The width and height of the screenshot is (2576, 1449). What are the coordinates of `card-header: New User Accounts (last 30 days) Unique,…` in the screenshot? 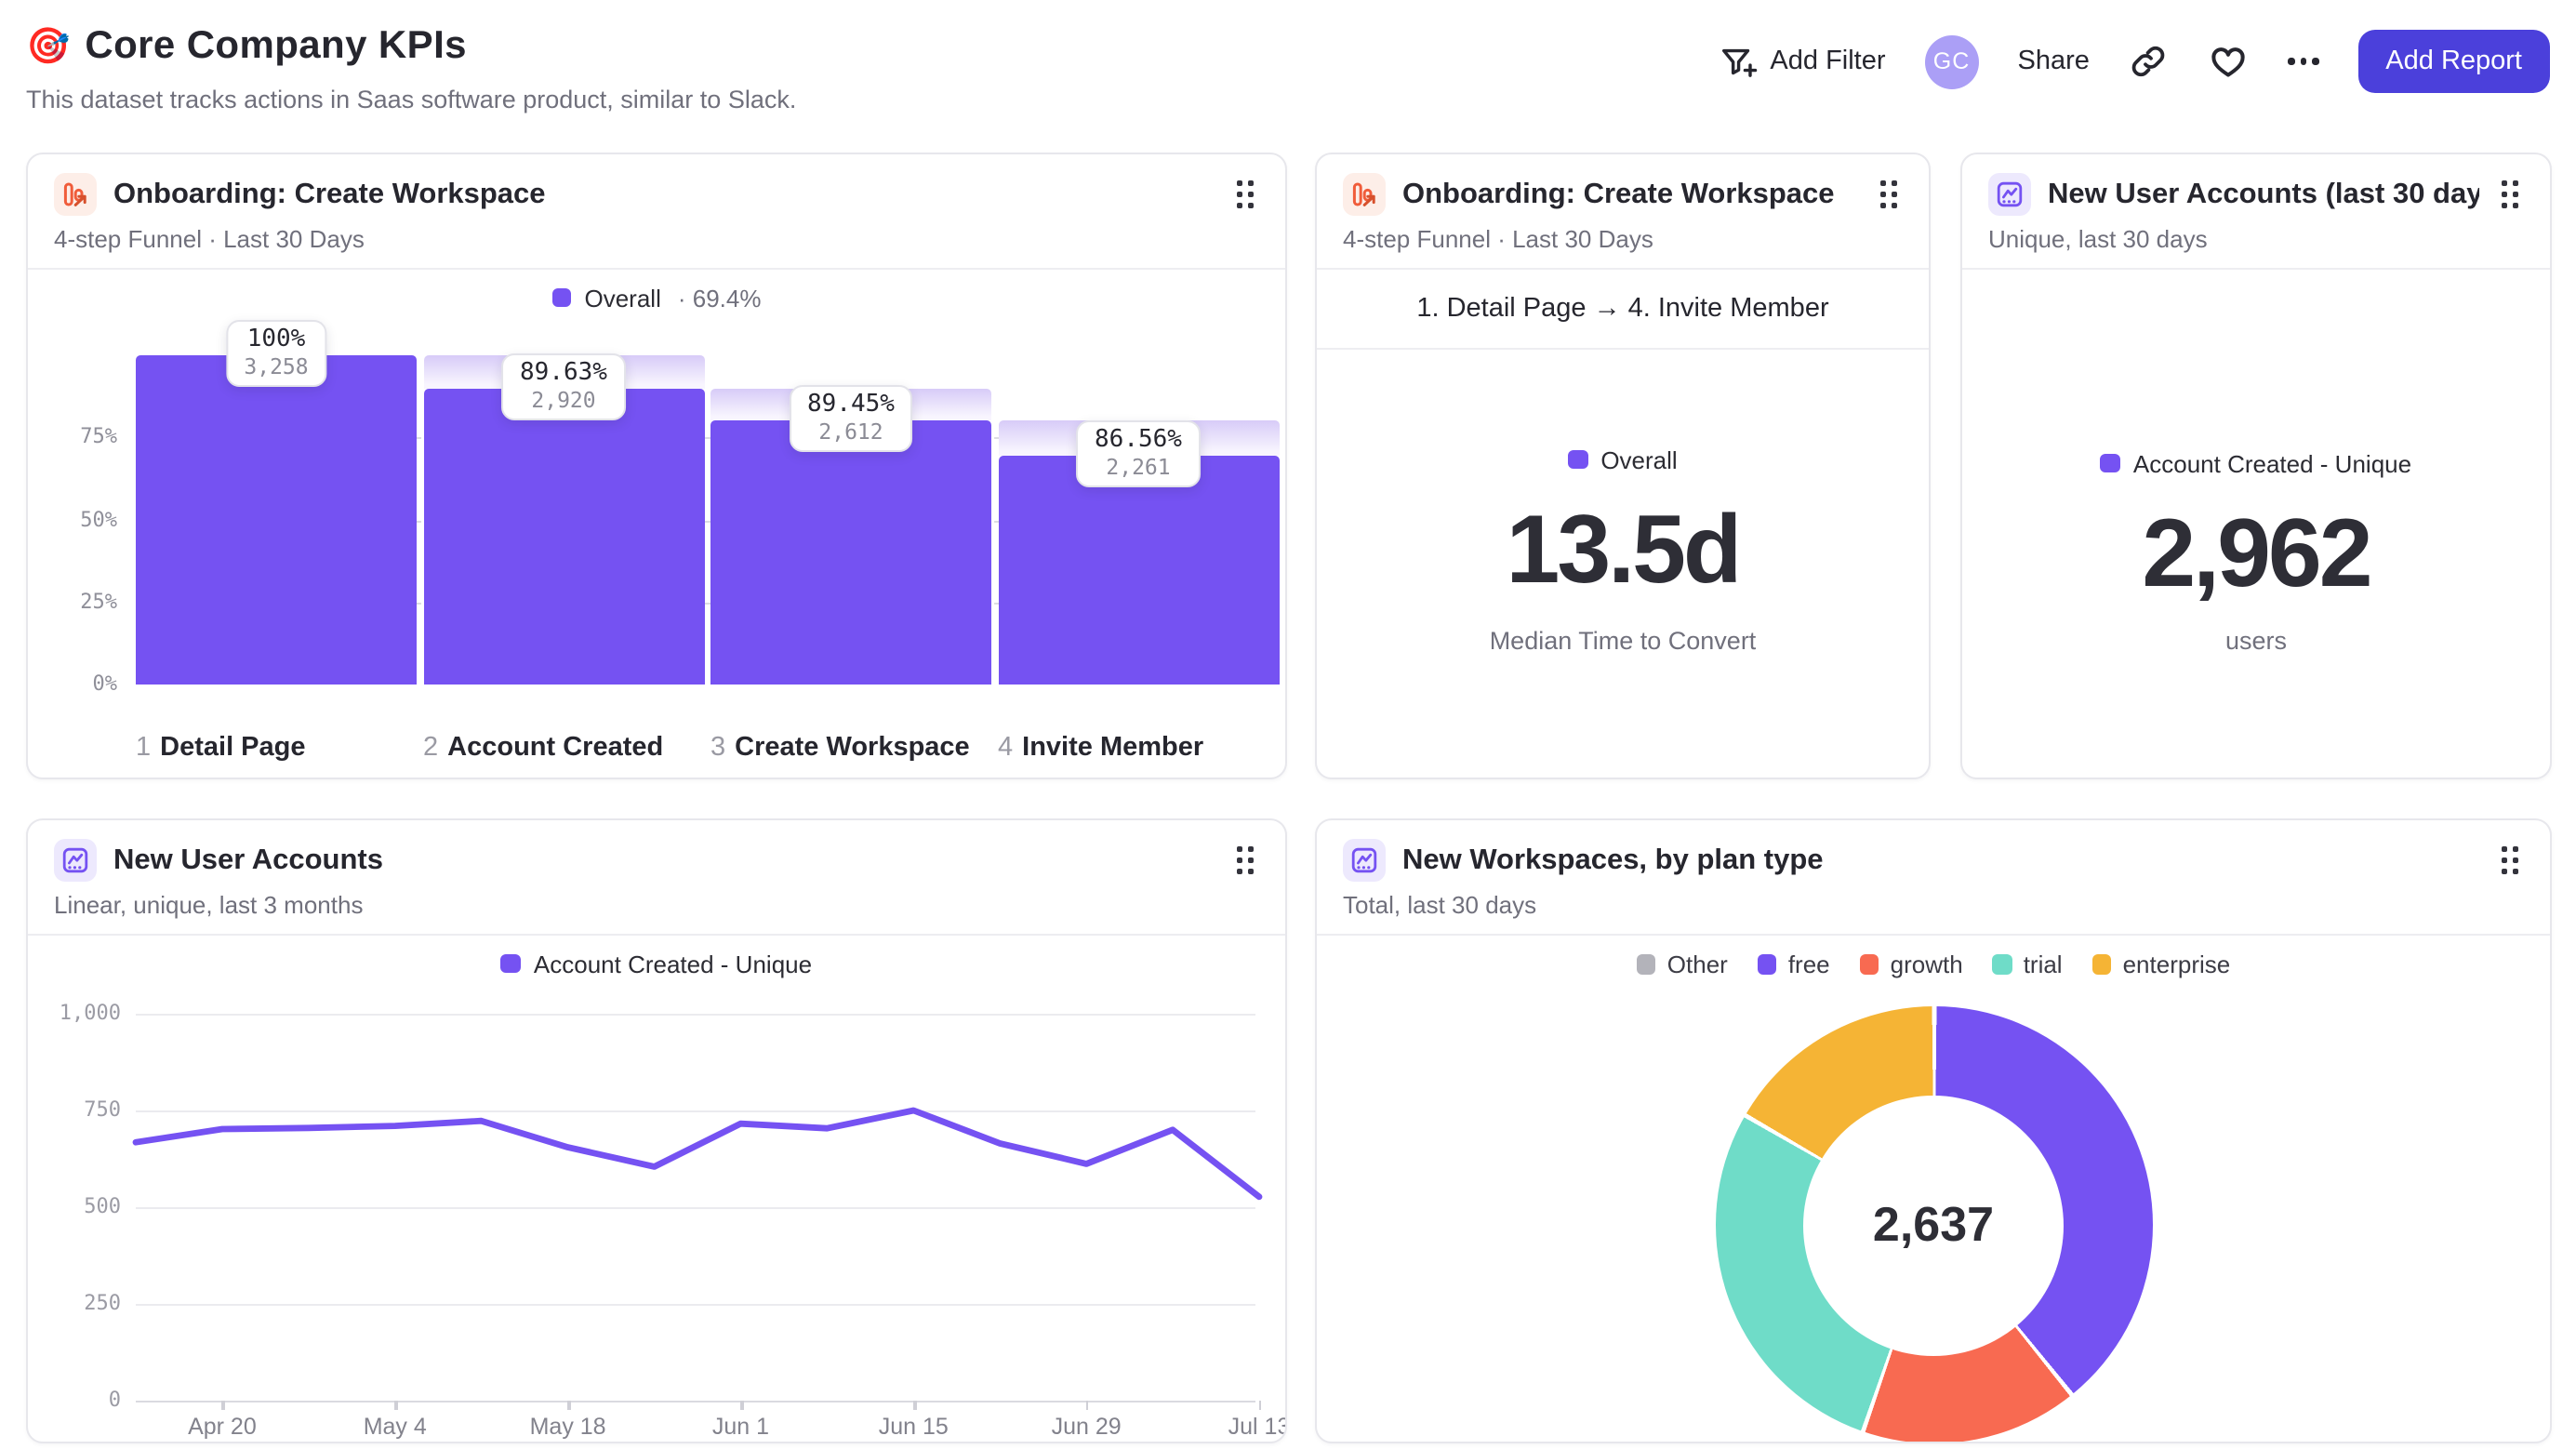 It's located at (2256, 211).